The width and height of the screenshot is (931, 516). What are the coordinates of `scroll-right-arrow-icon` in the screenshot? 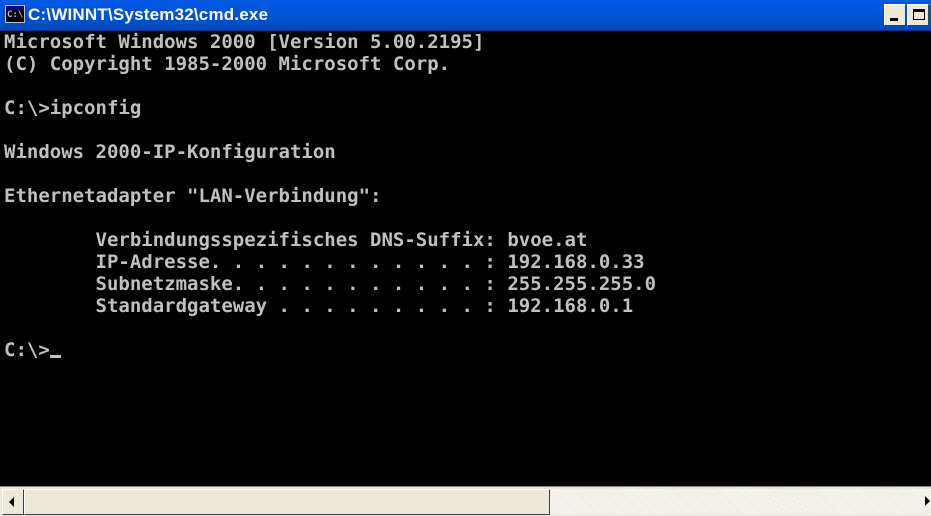 It's located at (927, 501).